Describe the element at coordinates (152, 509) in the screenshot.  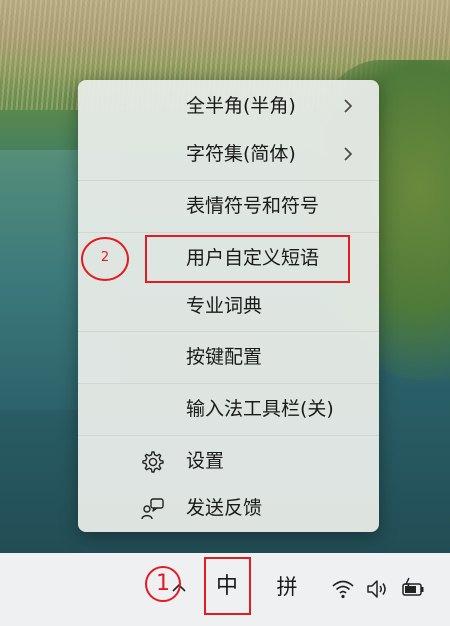
I see `feedback-icon` at that location.